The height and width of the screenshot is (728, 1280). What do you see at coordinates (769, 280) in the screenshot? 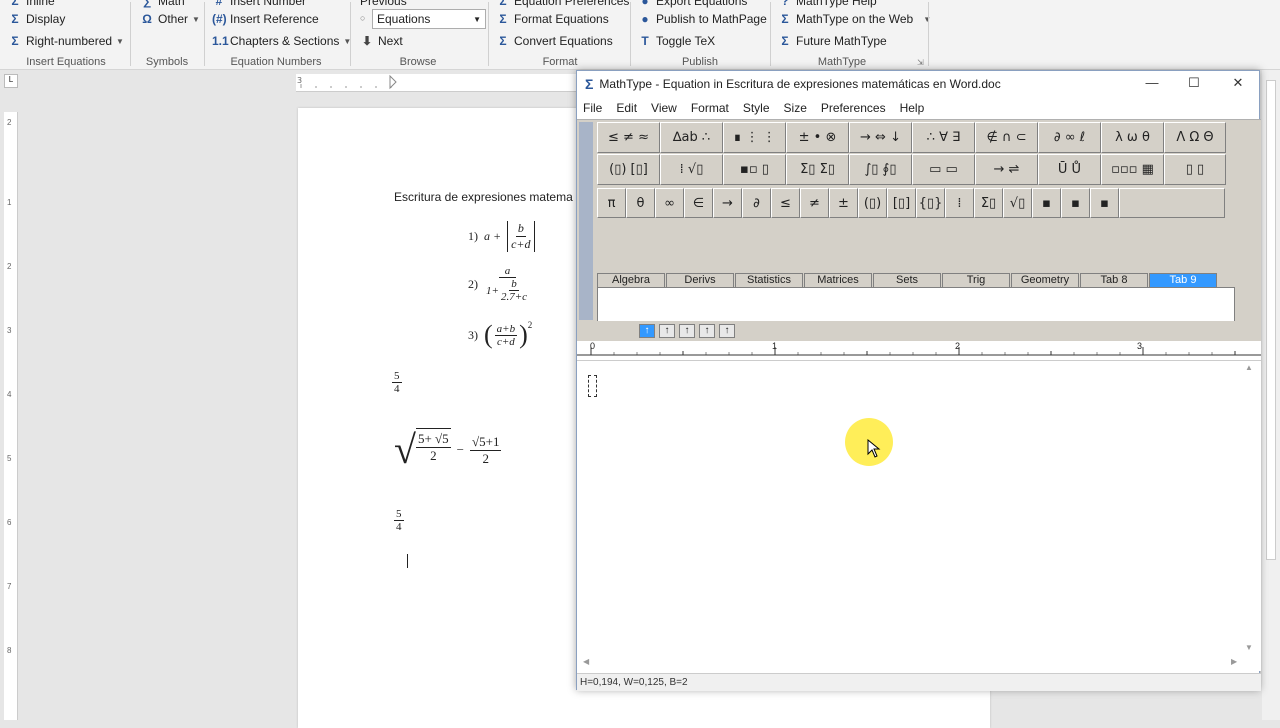
I see `tab-statistics: Statistics` at bounding box center [769, 280].